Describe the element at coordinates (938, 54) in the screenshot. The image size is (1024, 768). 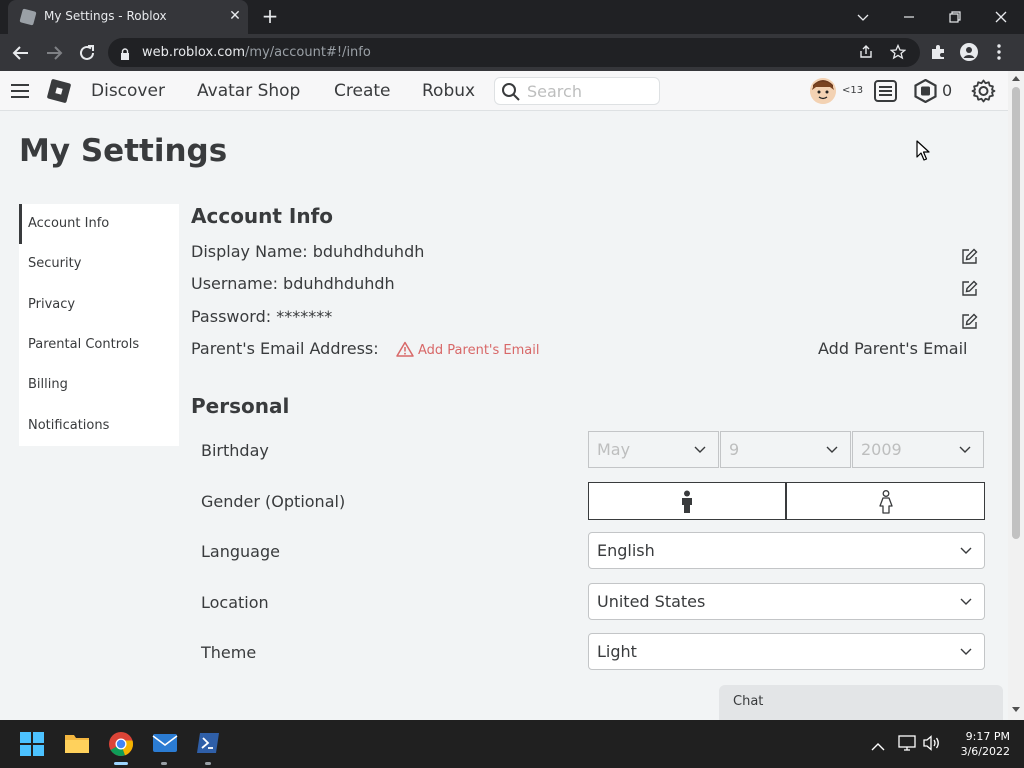
I see `extensions-puzzle-icon` at that location.